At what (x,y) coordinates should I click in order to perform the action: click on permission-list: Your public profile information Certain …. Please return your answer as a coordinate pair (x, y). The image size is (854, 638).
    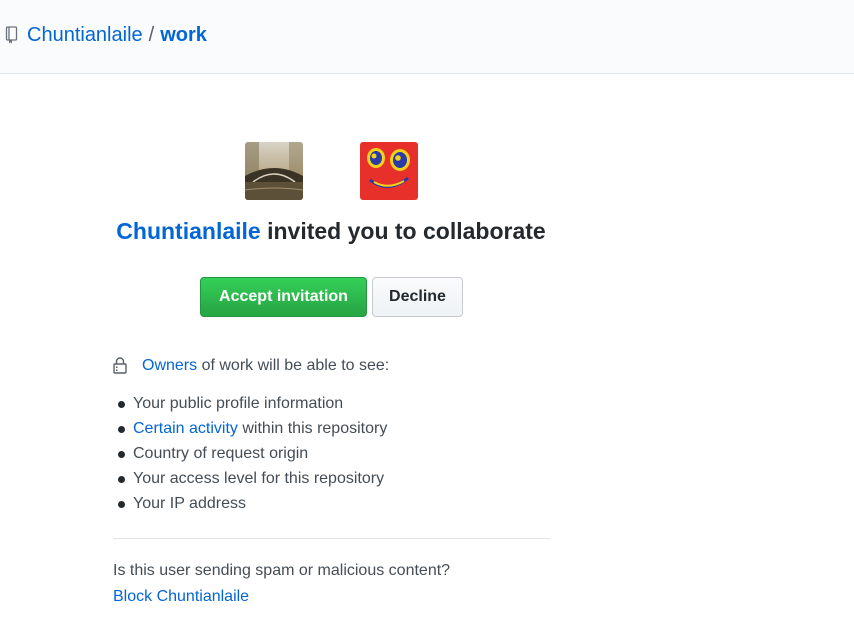
    Looking at the image, I should click on (250, 455).